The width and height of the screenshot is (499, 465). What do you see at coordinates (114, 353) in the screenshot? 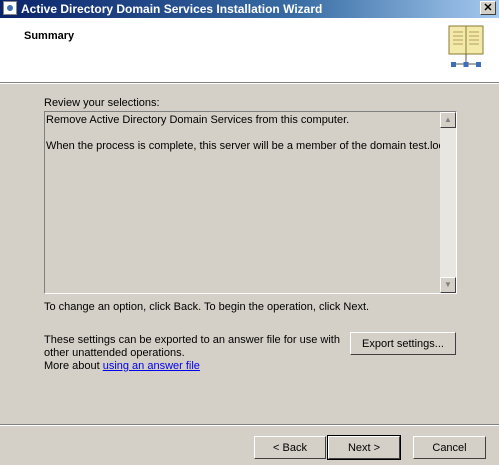
I see `export-text-line-2: other unattended operations.` at bounding box center [114, 353].